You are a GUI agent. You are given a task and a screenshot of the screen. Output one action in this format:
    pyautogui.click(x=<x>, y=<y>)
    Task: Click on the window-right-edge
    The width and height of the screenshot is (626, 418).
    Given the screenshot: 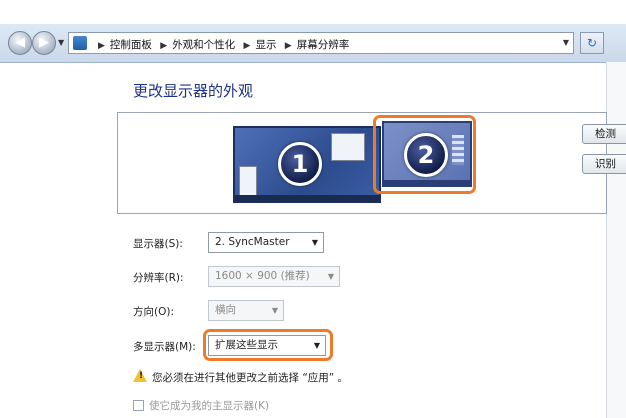 What is the action you would take?
    pyautogui.click(x=616, y=240)
    